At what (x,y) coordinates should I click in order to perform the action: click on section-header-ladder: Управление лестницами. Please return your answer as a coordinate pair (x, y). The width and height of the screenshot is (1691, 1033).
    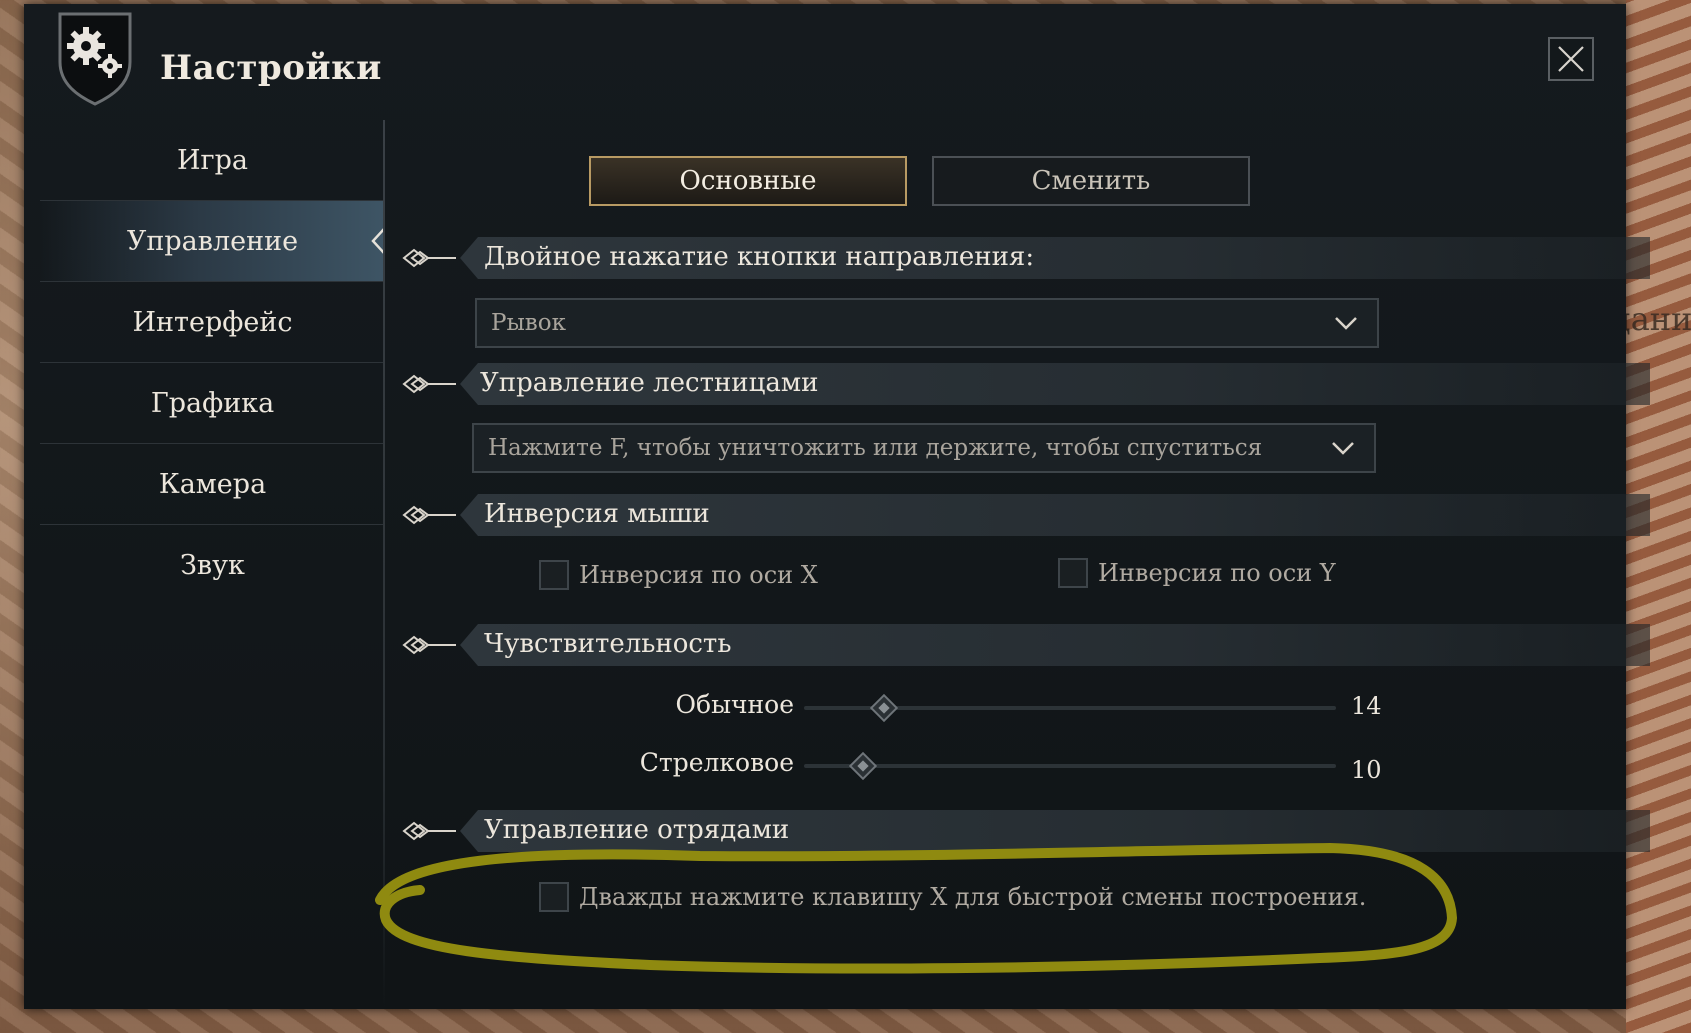
    Looking at the image, I should click on (1026, 384).